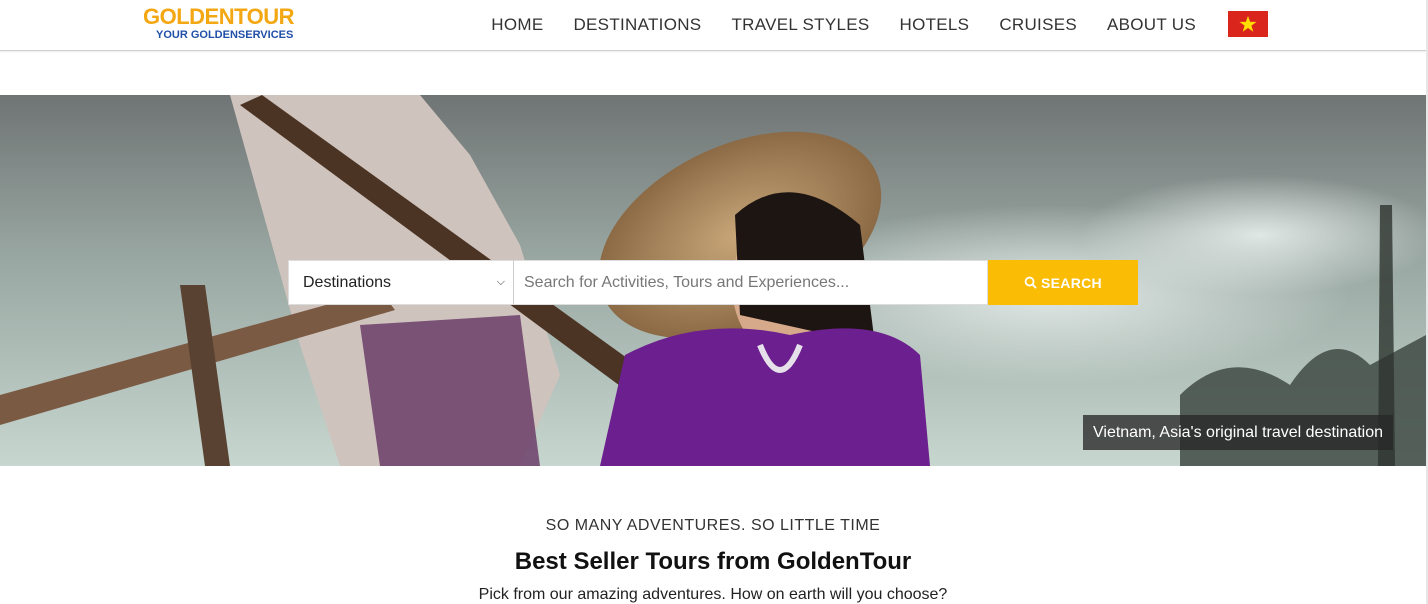 The image size is (1428, 604). I want to click on vietnam-flag-icon, so click(1248, 24).